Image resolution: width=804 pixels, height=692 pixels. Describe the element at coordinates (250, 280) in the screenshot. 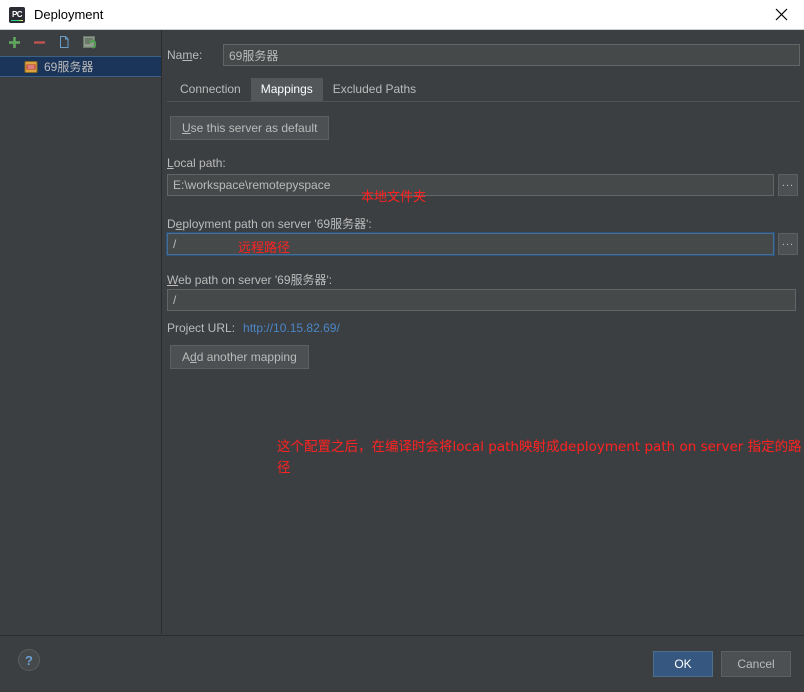

I see `web-path-label: Web path on server '69服务器':` at that location.